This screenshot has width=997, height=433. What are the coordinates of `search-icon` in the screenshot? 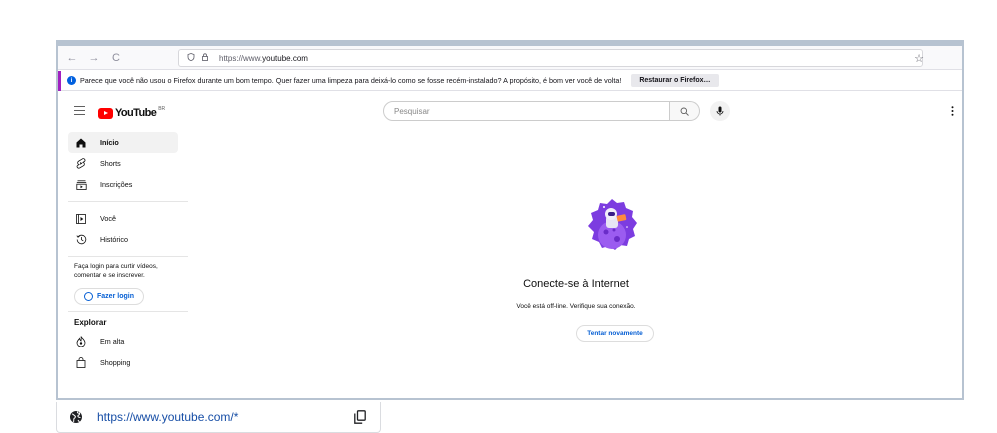 It's located at (684, 111).